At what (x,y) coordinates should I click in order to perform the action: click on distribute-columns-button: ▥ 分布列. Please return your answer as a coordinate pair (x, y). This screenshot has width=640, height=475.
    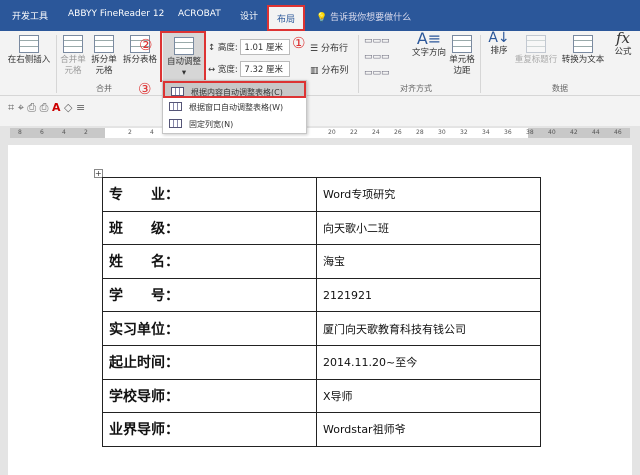
    Looking at the image, I should click on (329, 69).